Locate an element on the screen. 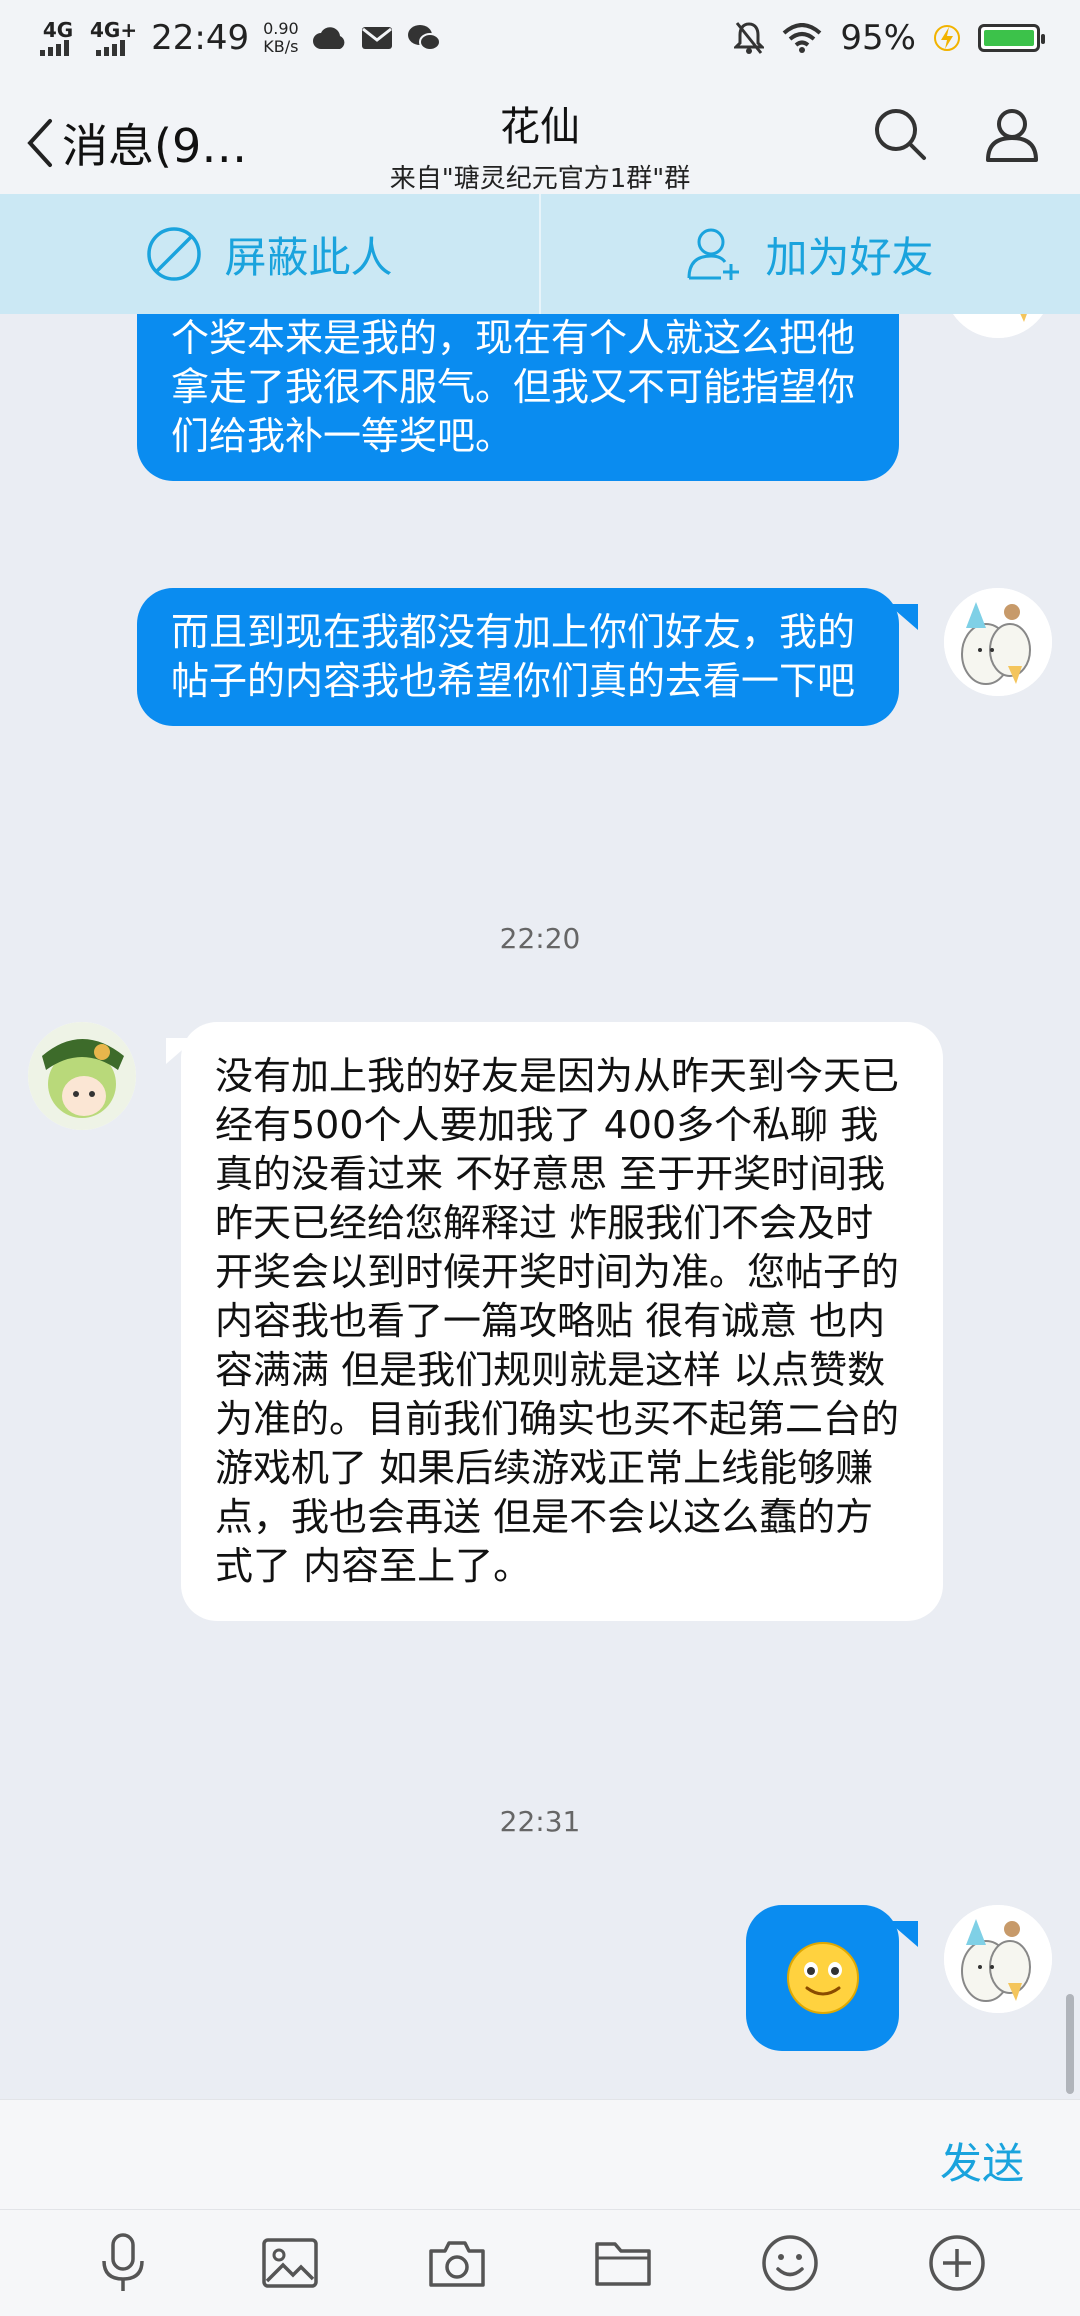 This screenshot has width=1080, height=2316. image-button is located at coordinates (290, 2263).